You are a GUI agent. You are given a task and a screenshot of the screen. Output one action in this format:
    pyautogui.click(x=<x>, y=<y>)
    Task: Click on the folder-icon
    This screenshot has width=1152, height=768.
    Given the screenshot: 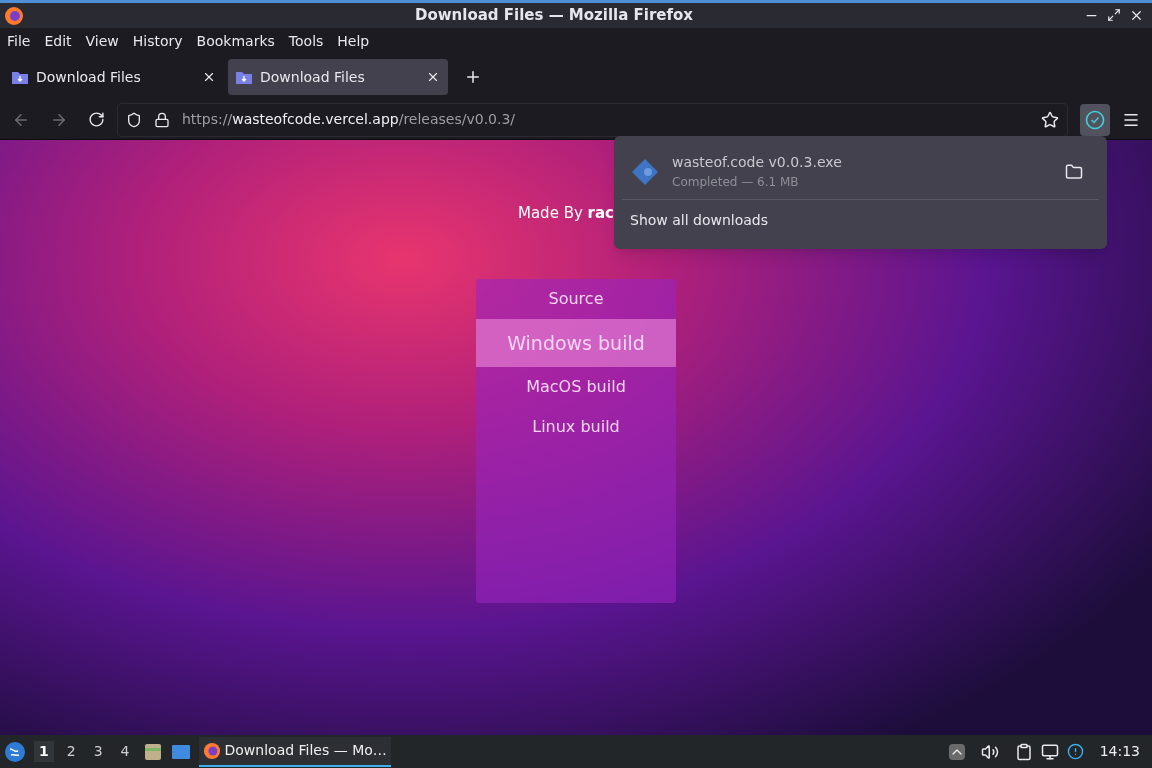 What is the action you would take?
    pyautogui.click(x=1074, y=171)
    